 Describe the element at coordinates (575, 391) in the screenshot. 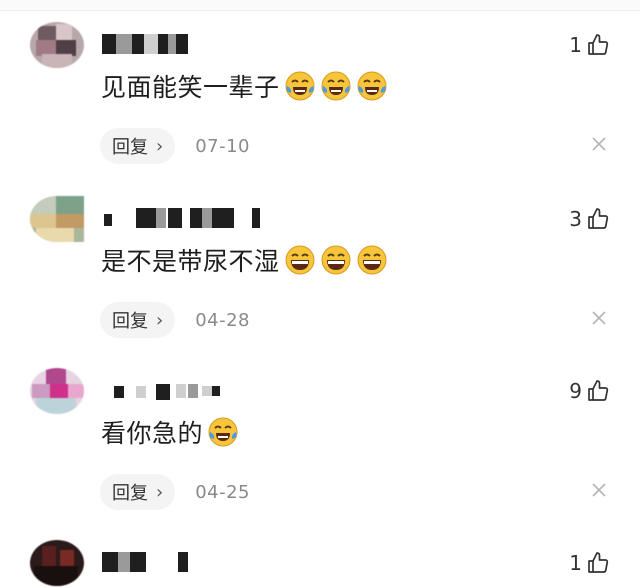

I see `like-count: 9` at that location.